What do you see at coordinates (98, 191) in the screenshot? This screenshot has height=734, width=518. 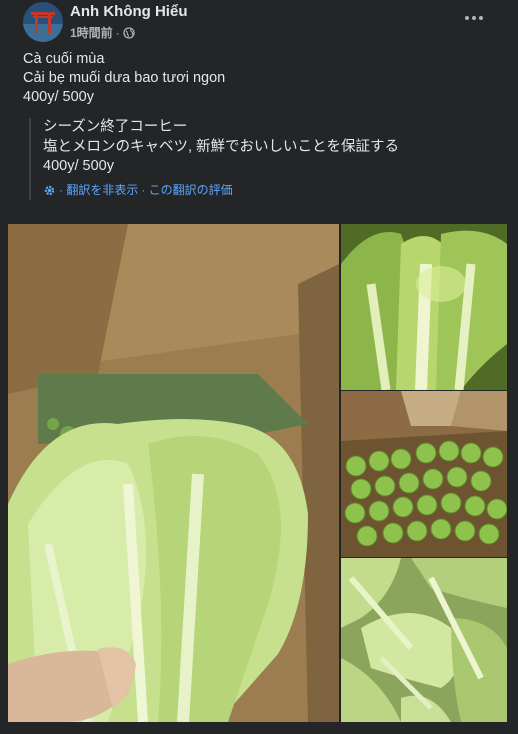 I see `hide-translation-link: · 翻訳を非表示` at bounding box center [98, 191].